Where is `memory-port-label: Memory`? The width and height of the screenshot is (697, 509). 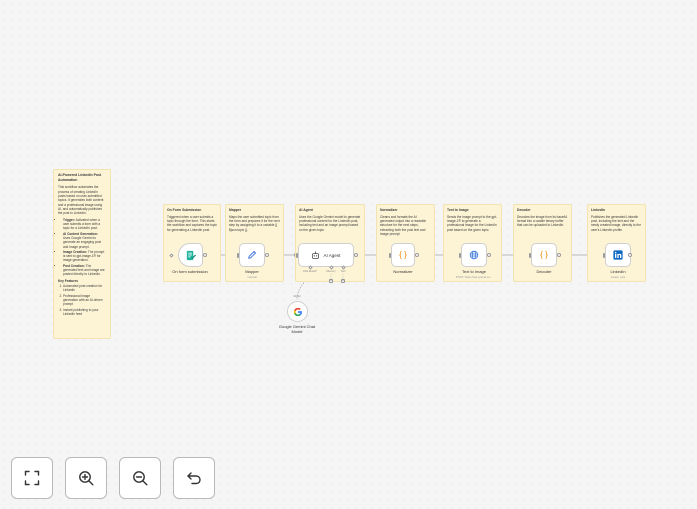
memory-port-label: Memory is located at coordinates (331, 271).